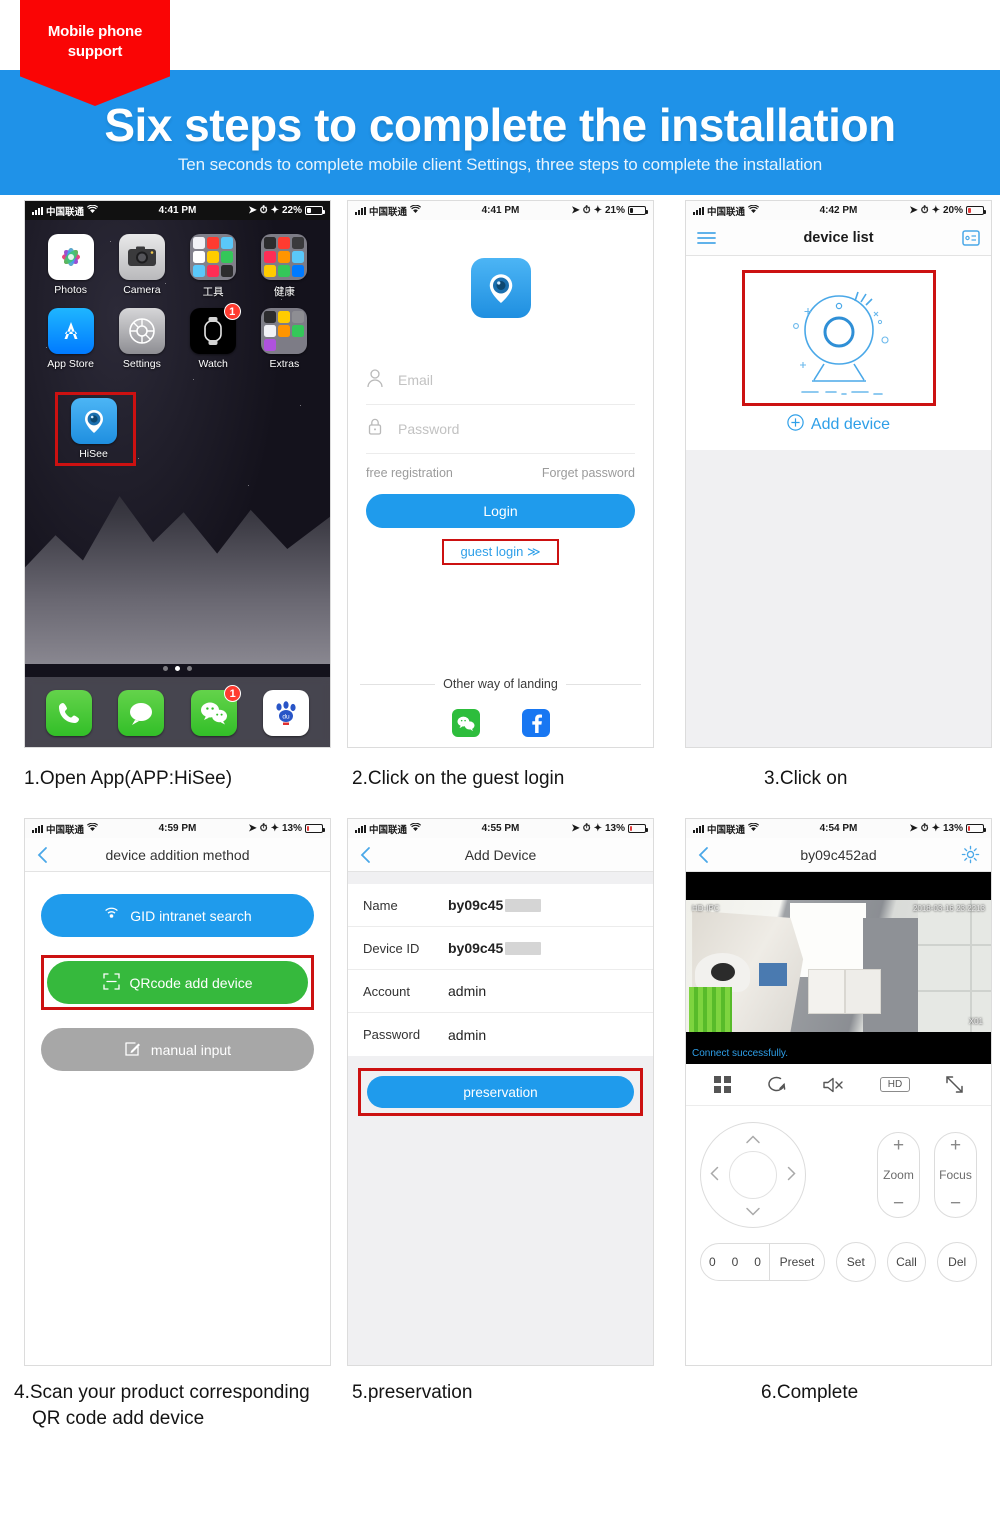 This screenshot has width=1000, height=1520. Describe the element at coordinates (714, 1175) in the screenshot. I see `ptz-left-arrow-icon` at that location.